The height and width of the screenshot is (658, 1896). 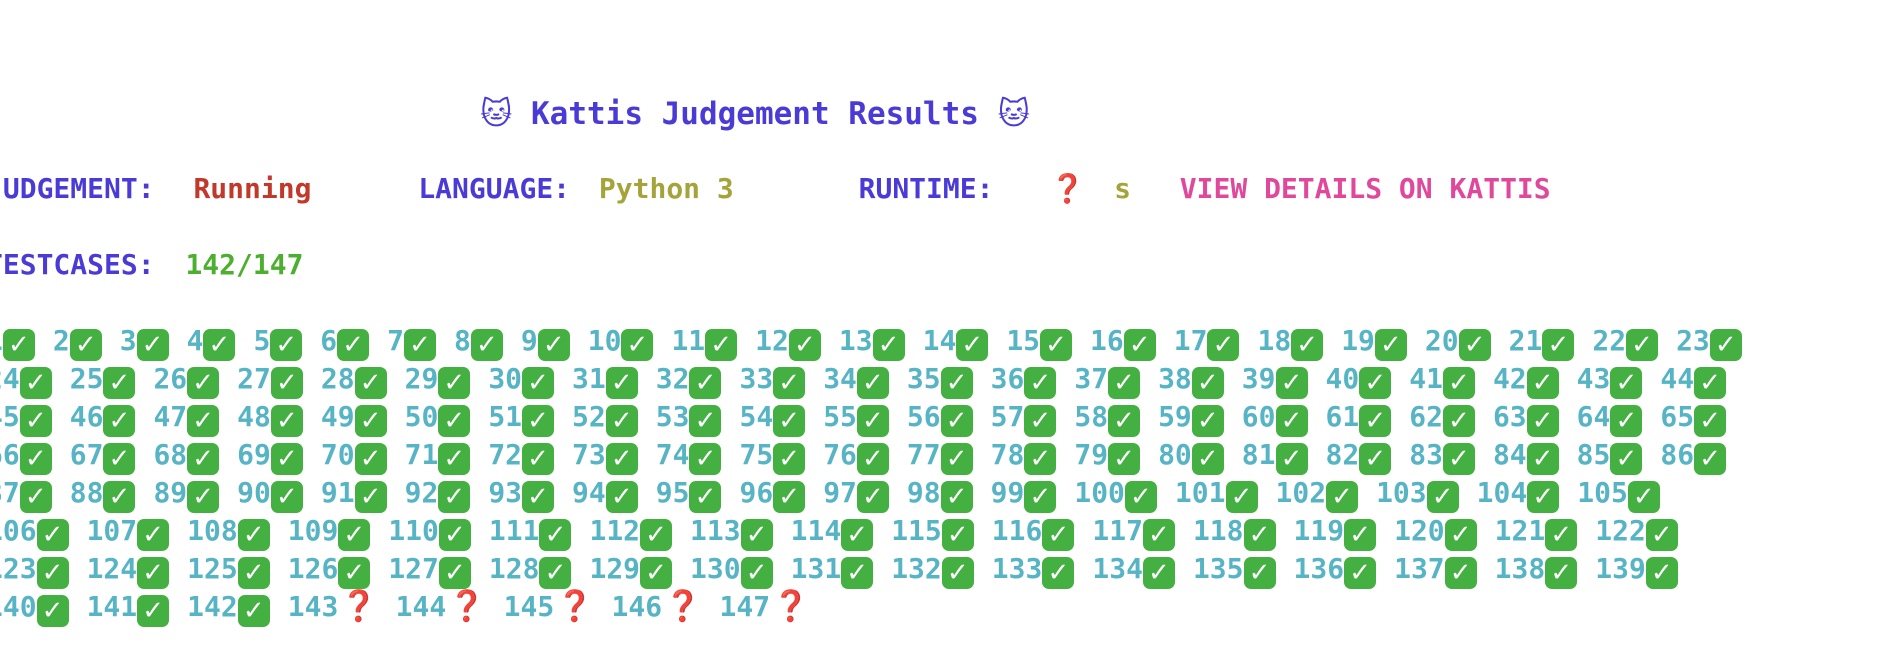 What do you see at coordinates (170, 492) in the screenshot?
I see `testcase-number: 89` at bounding box center [170, 492].